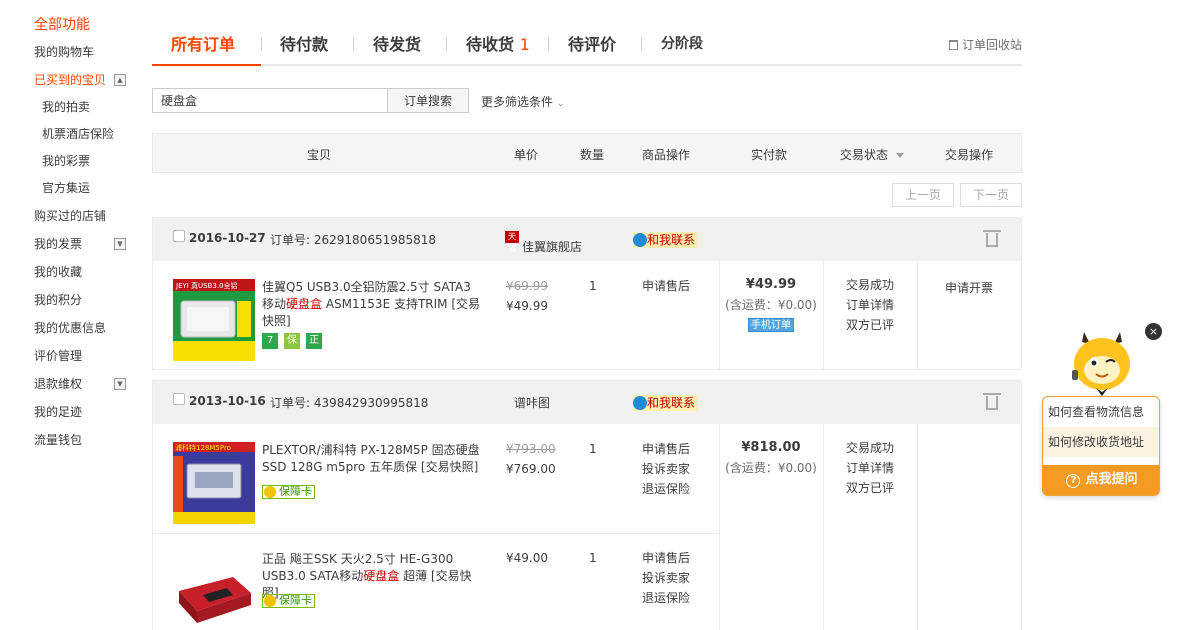 The width and height of the screenshot is (1196, 630). Describe the element at coordinates (89, 384) in the screenshot. I see `sidebar-item-refunds: 退款维权 ▼` at that location.